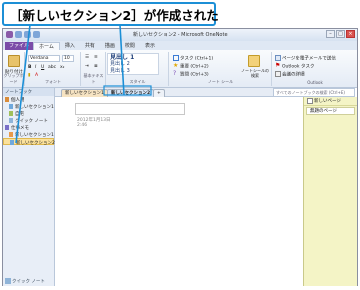 The width and height of the screenshot is (360, 290). Describe the element at coordinates (23, 34) in the screenshot. I see `quick-access-toolbar` at that location.